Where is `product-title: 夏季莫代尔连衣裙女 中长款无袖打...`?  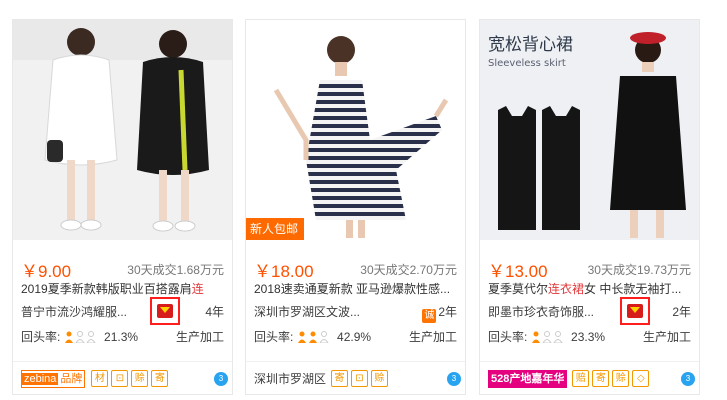
product-title: 夏季莫代尔连衣裙女 中长款无袖打... is located at coordinates (590, 289).